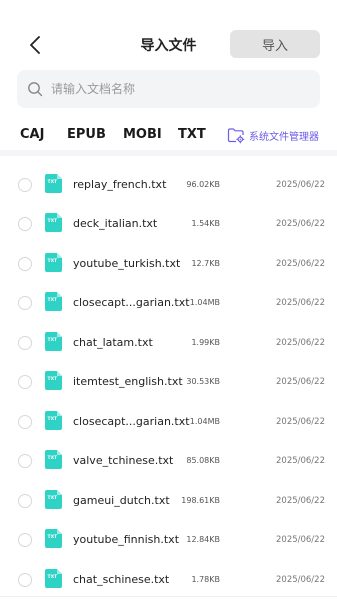  I want to click on search-input, so click(171, 89).